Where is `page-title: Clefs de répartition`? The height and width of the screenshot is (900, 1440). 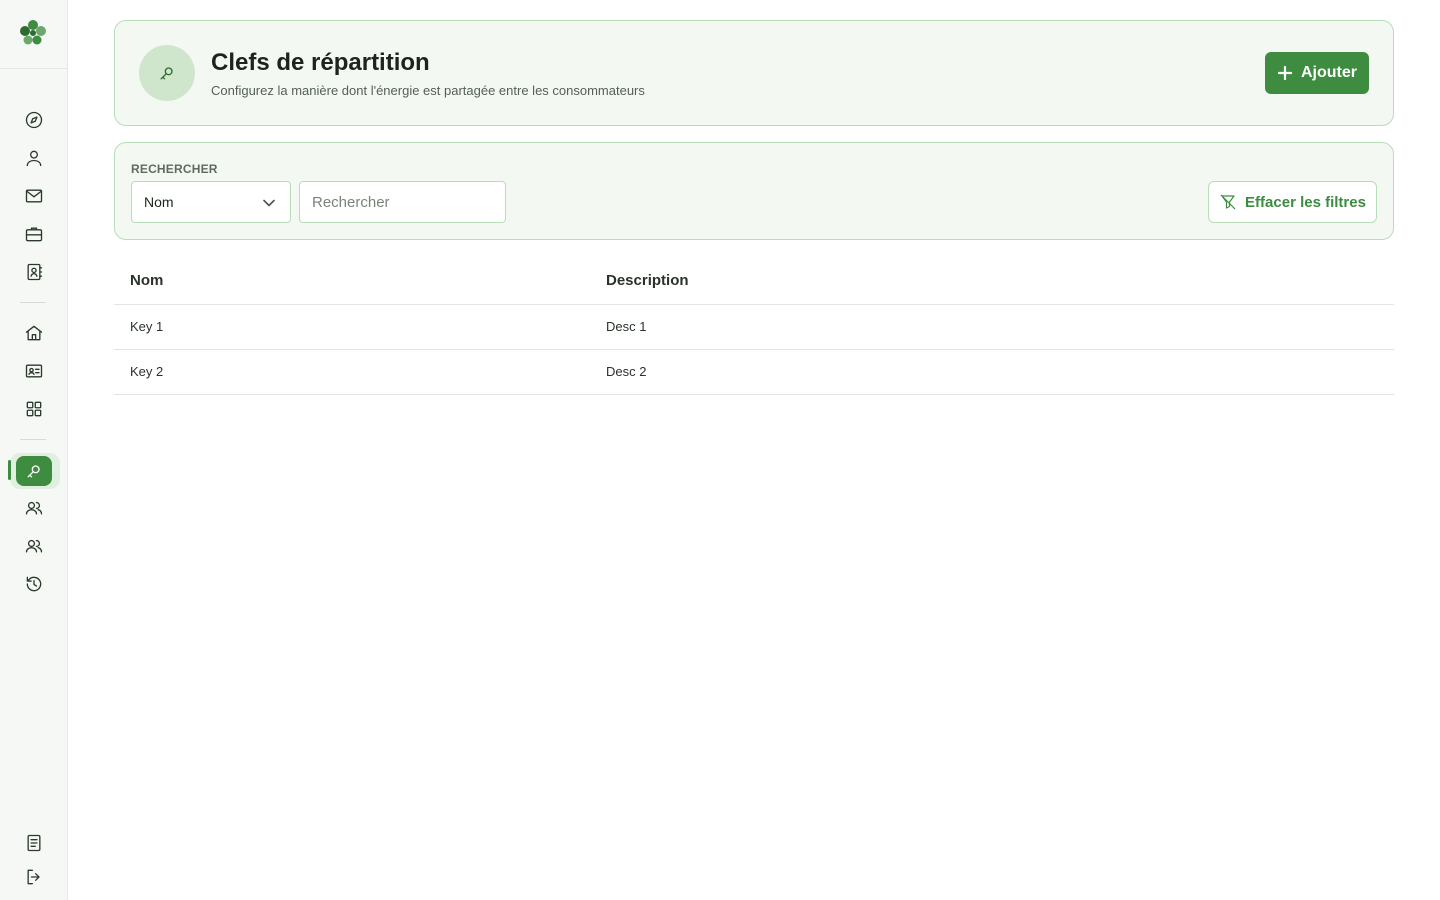 page-title: Clefs de répartition is located at coordinates (320, 62).